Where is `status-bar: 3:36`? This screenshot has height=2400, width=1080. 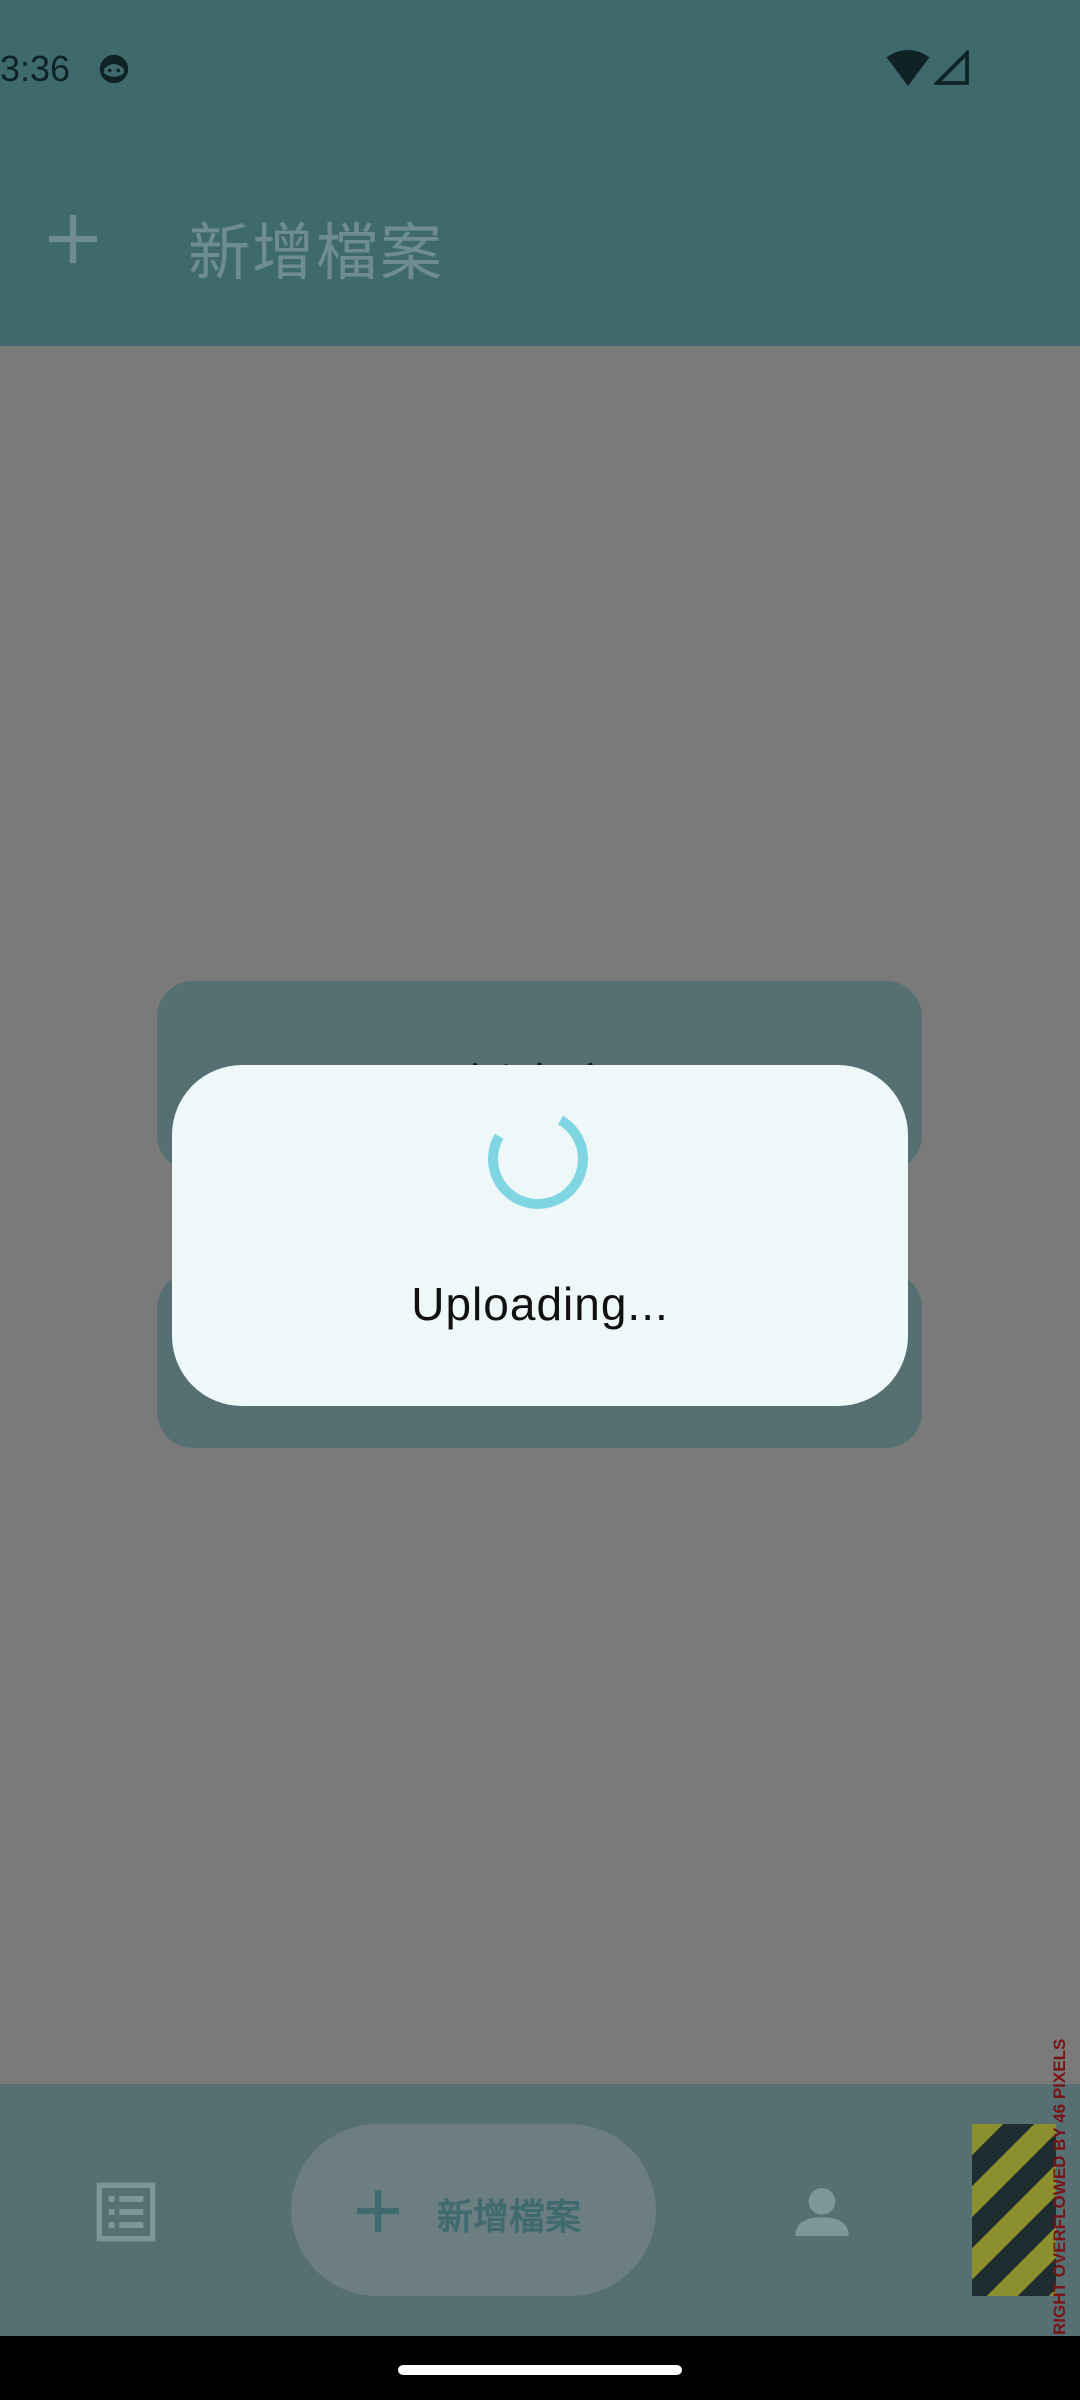
status-bar: 3:36 is located at coordinates (540, 70).